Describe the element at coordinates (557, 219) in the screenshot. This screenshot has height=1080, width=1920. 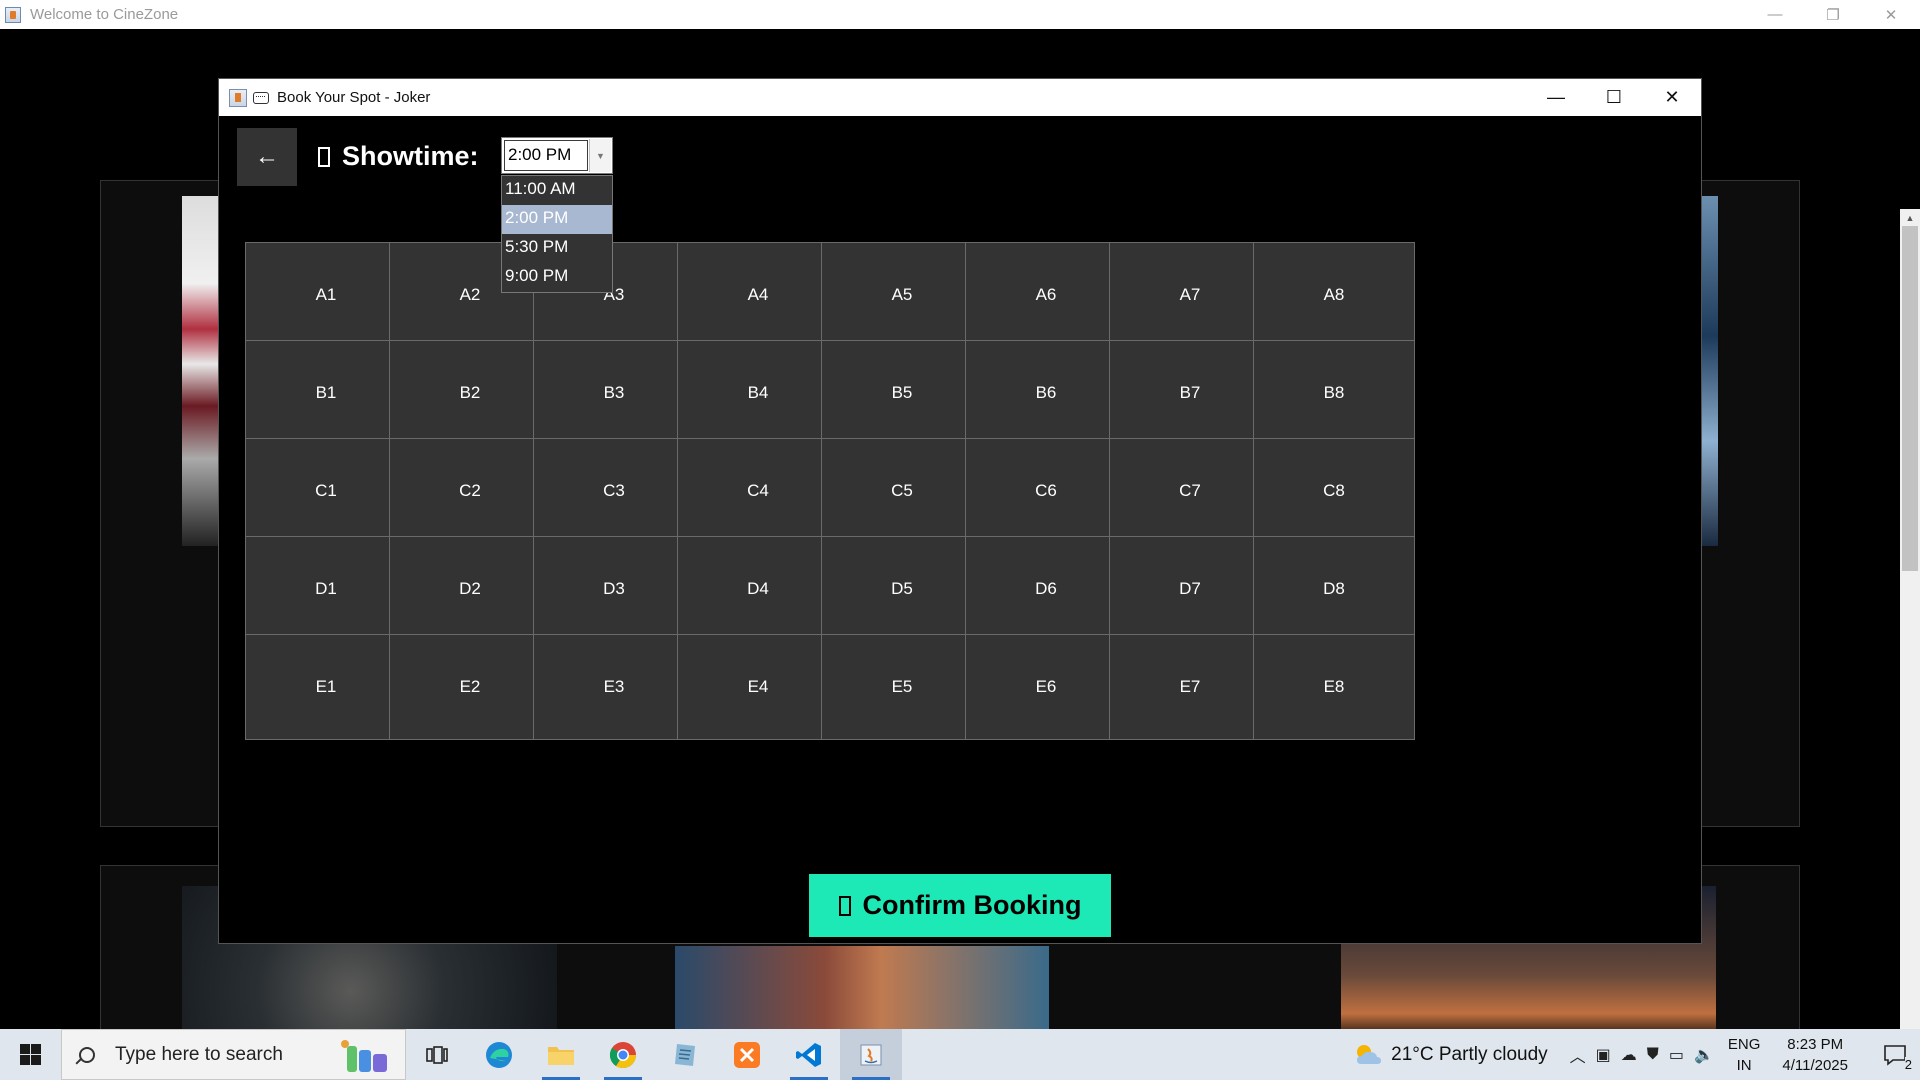
I see `showtime-option: 2:00 PM` at that location.